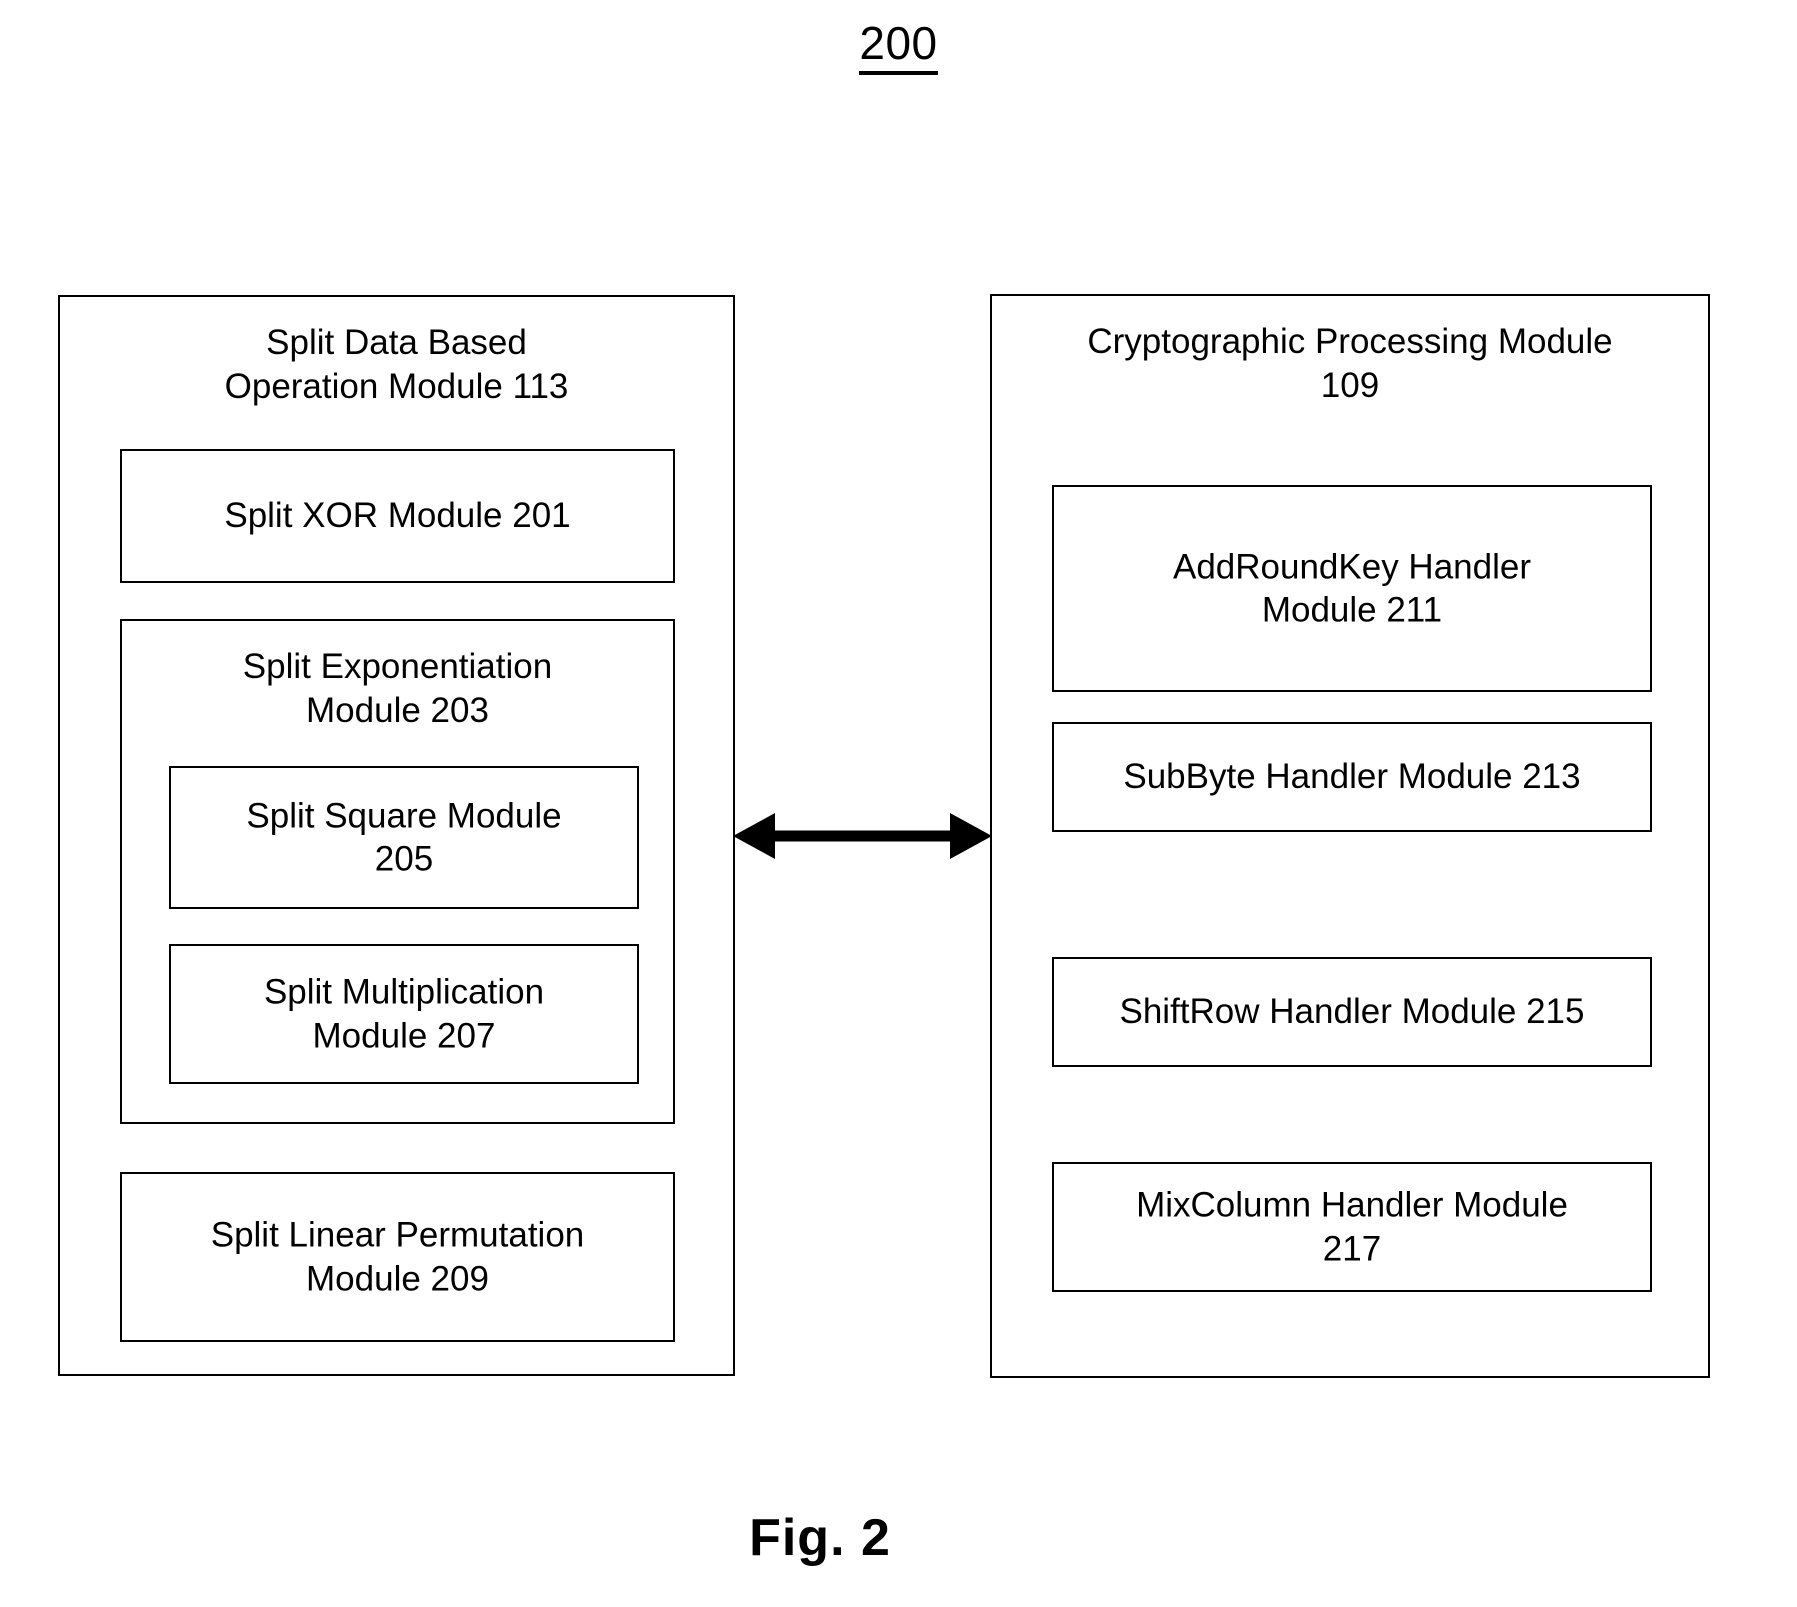  I want to click on split-linear-permutation-module-209: Split Linear Permutation Module 209, so click(397, 1257).